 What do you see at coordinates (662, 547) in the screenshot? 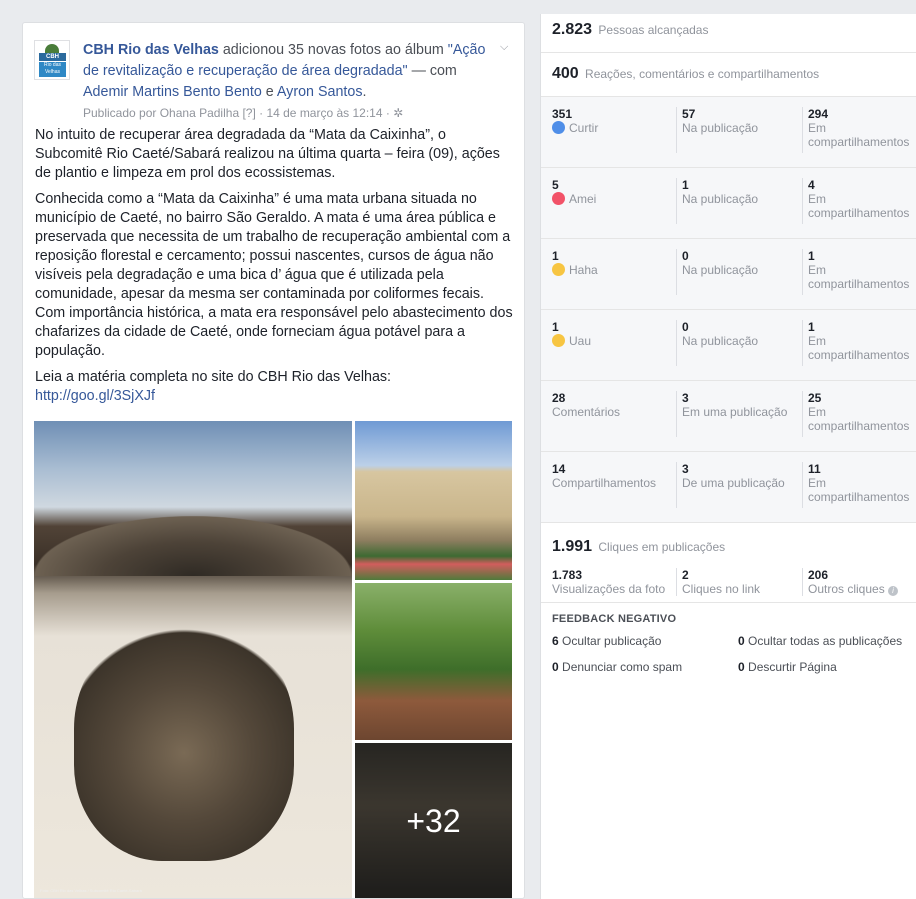
I see `clicks-label: Cliques em publicações` at bounding box center [662, 547].